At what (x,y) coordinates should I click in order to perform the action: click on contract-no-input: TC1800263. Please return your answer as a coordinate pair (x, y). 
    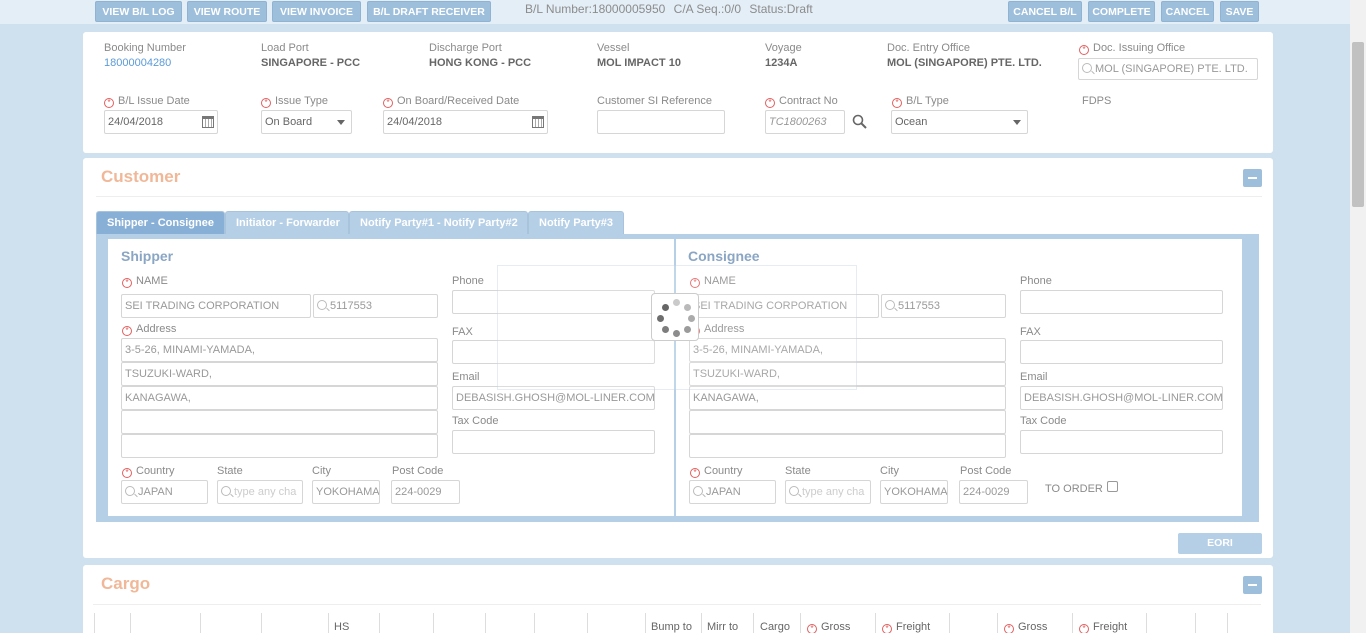
    Looking at the image, I should click on (805, 122).